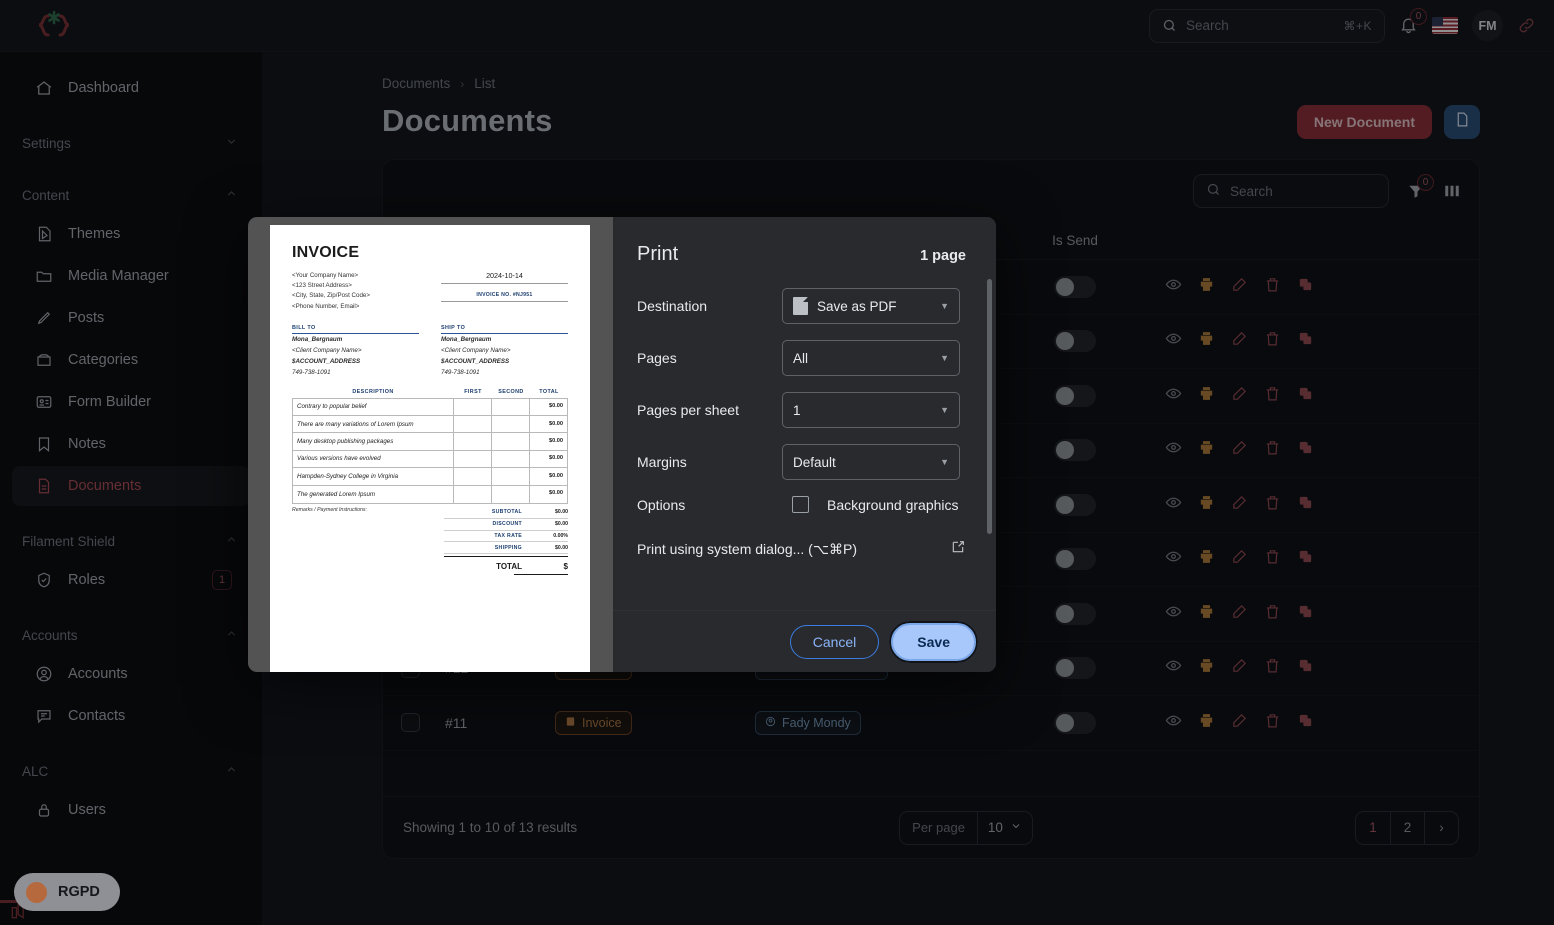  I want to click on breadcrumb-item-documents: Documents, so click(416, 83).